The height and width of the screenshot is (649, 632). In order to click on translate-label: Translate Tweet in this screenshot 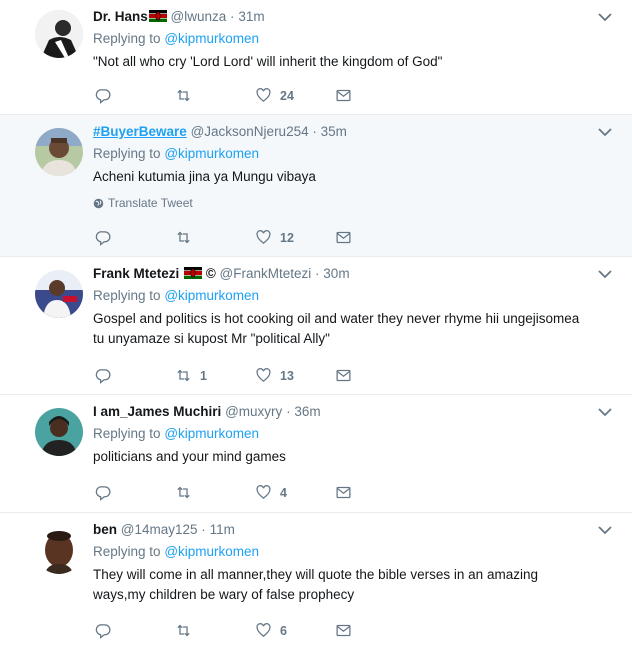, I will do `click(150, 203)`.